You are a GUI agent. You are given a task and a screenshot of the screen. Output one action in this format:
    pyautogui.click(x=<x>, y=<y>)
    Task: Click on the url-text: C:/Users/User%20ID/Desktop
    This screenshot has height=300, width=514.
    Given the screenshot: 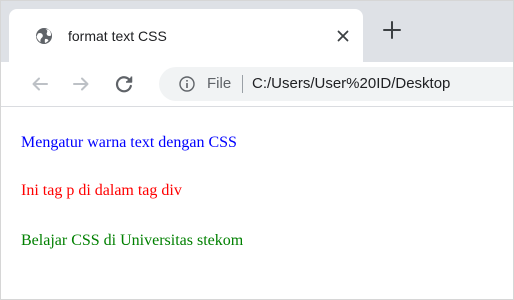 What is the action you would take?
    pyautogui.click(x=351, y=84)
    